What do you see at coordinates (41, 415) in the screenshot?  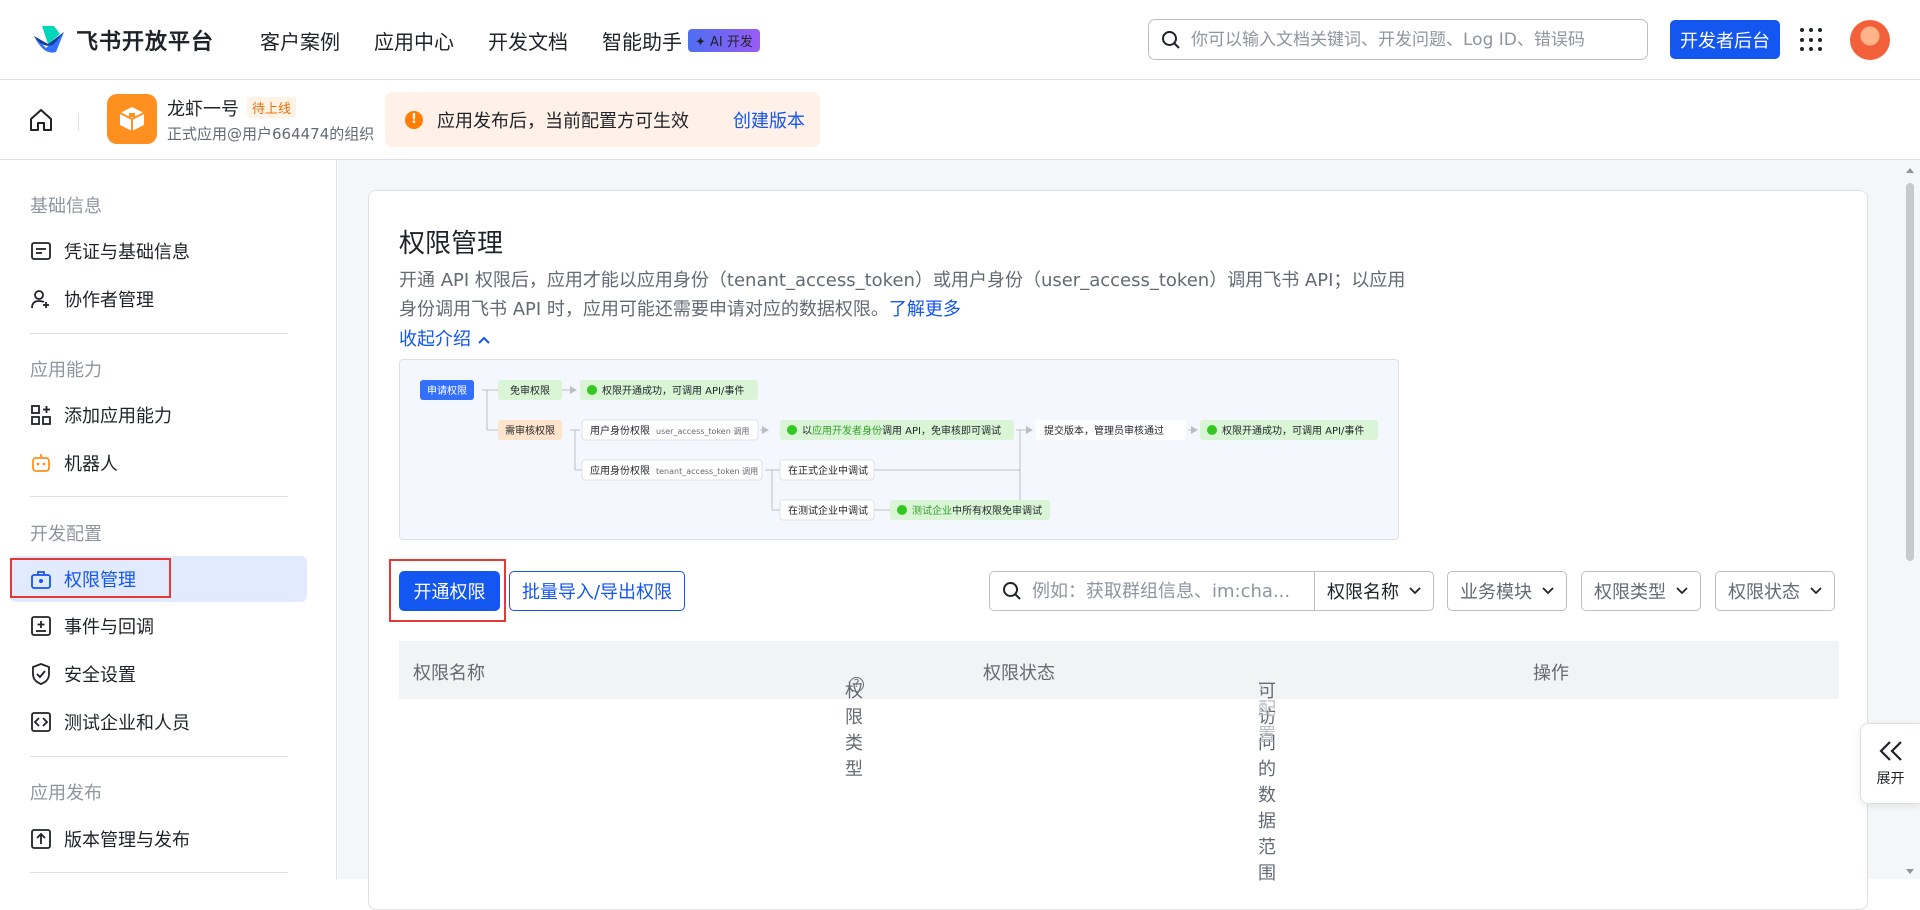 I see `apps-add-icon` at bounding box center [41, 415].